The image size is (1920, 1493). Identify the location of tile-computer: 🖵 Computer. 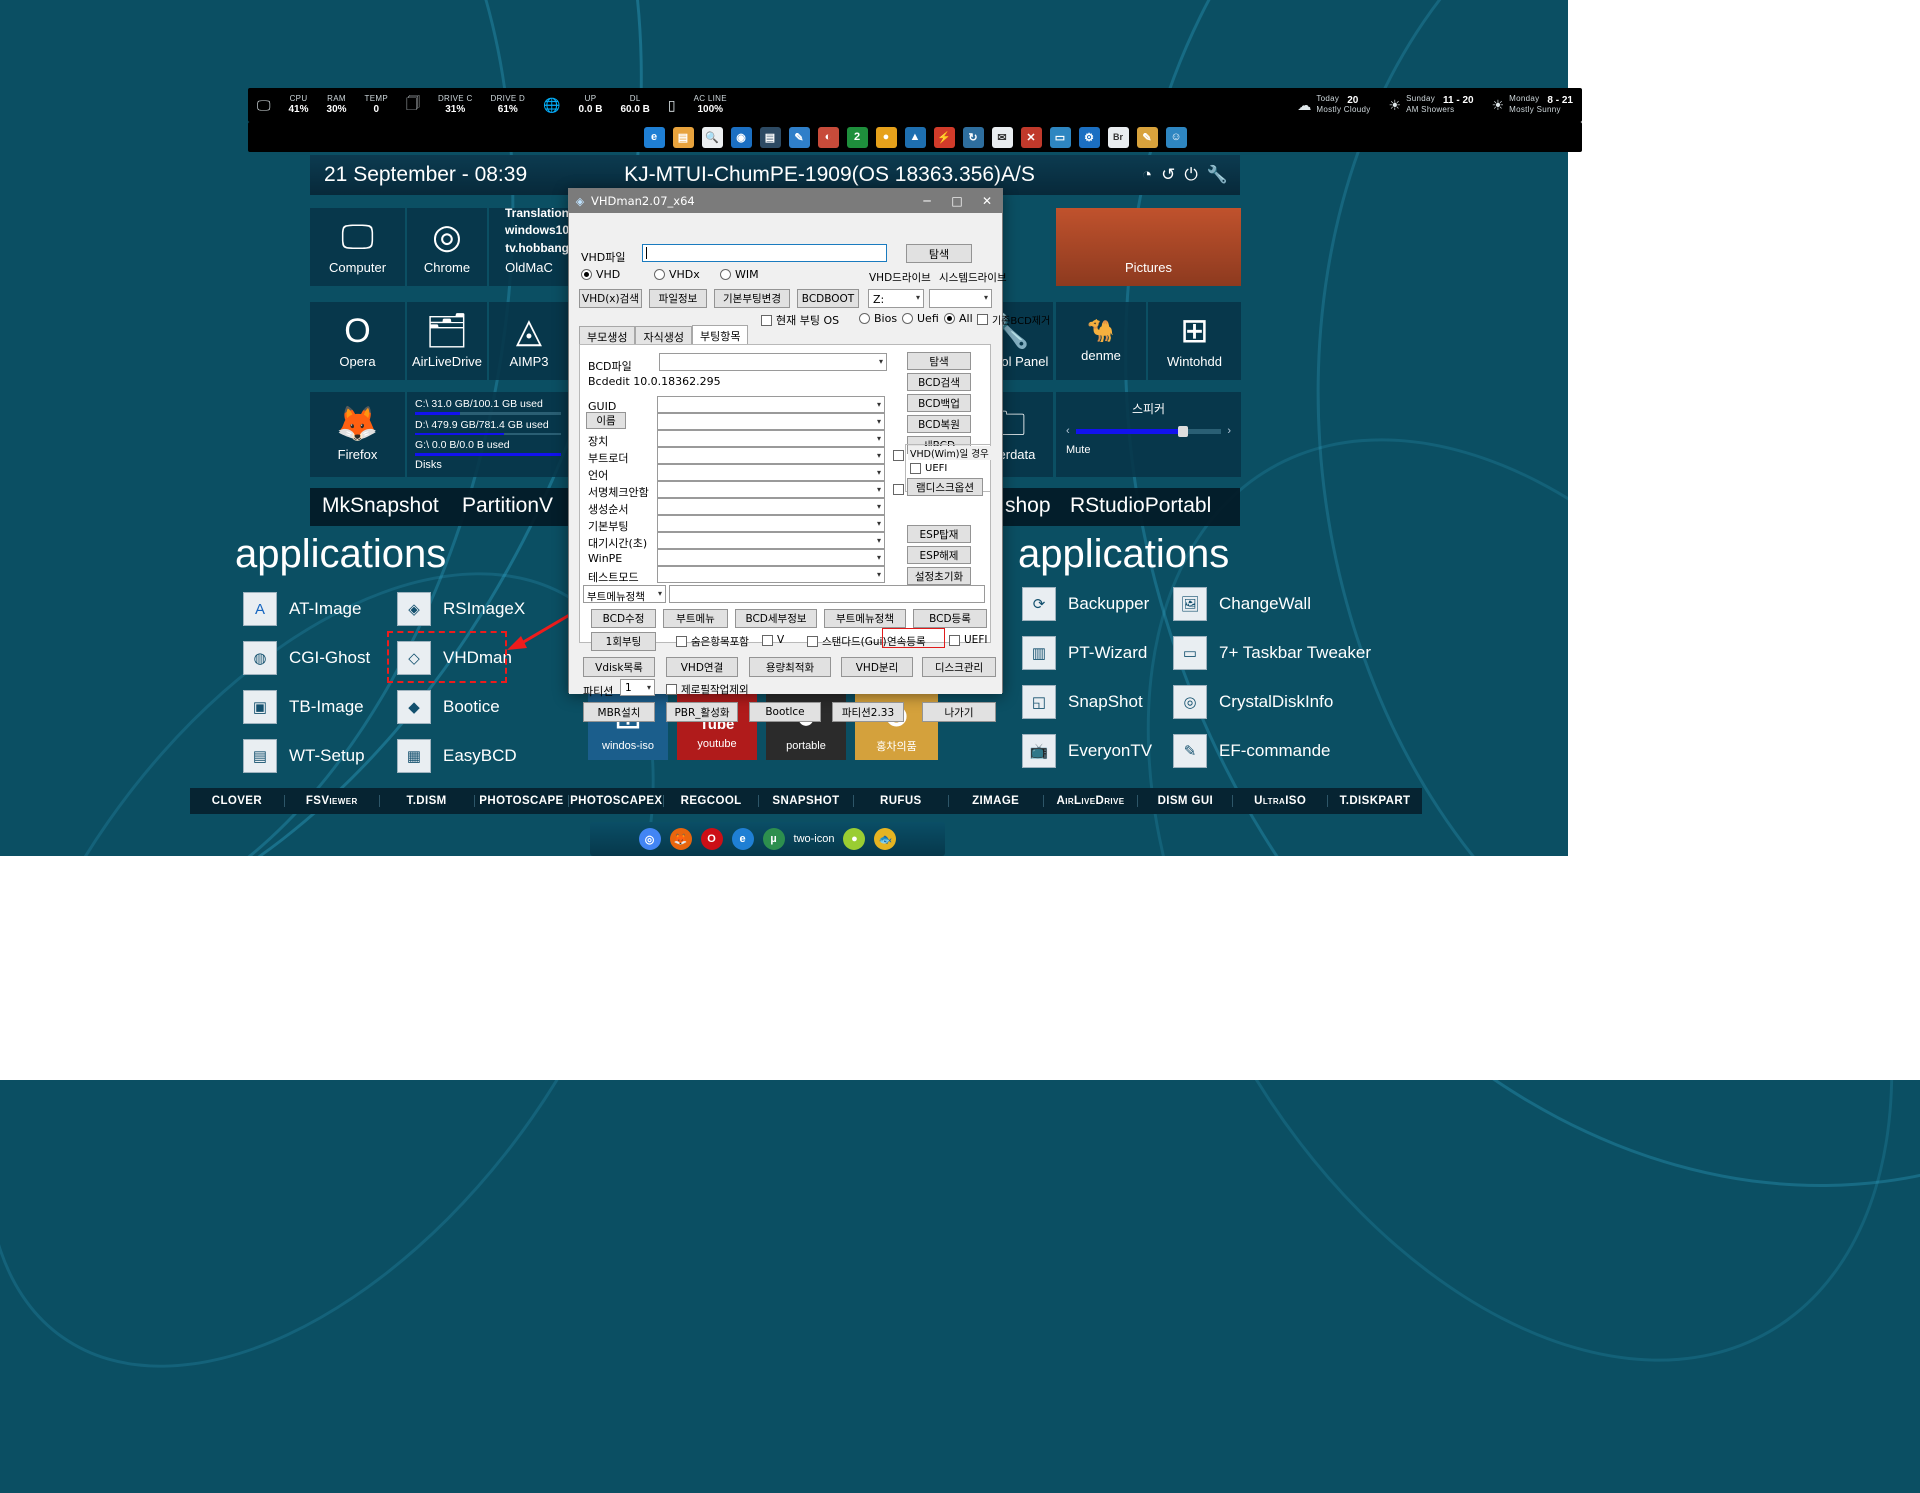
(357, 247).